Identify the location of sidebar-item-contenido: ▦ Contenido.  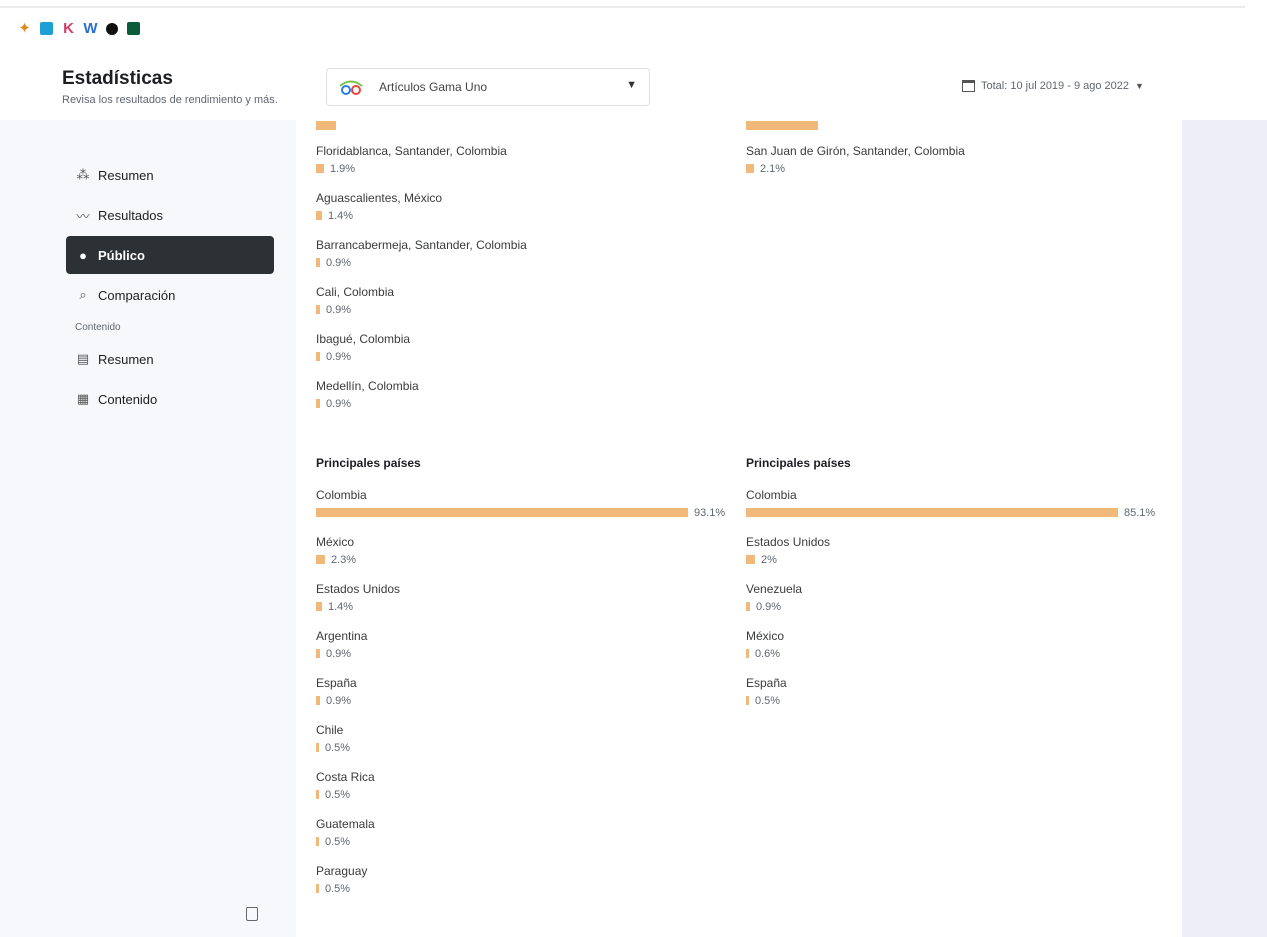
(170, 399).